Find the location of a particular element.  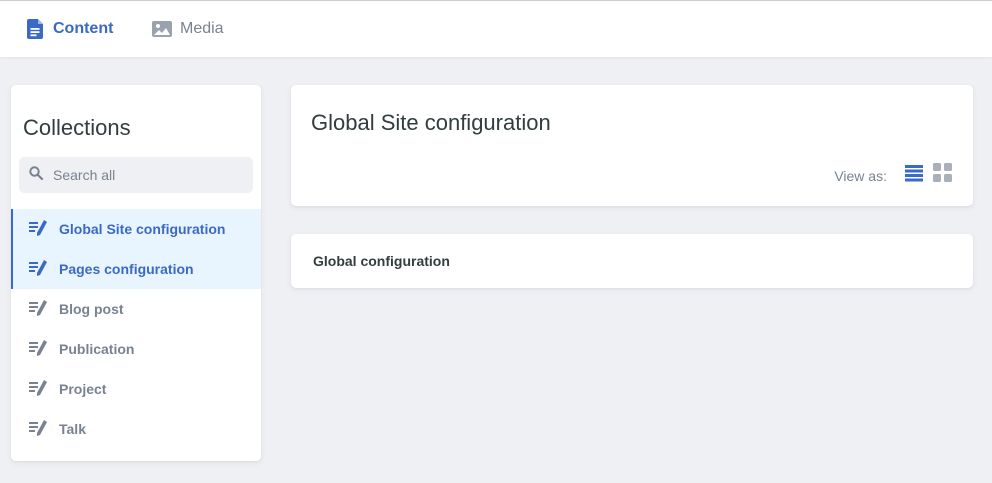

sidebar-item-pages-configuration: Pages configuration is located at coordinates (136, 269).